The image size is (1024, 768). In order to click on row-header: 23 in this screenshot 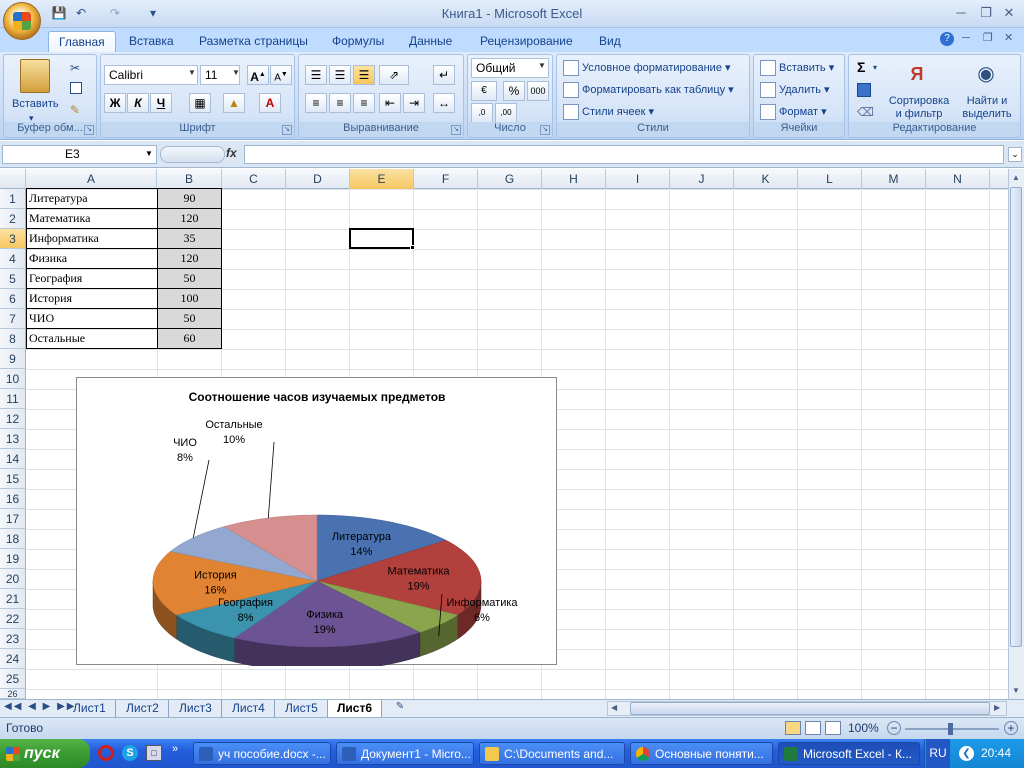, I will do `click(13, 639)`.